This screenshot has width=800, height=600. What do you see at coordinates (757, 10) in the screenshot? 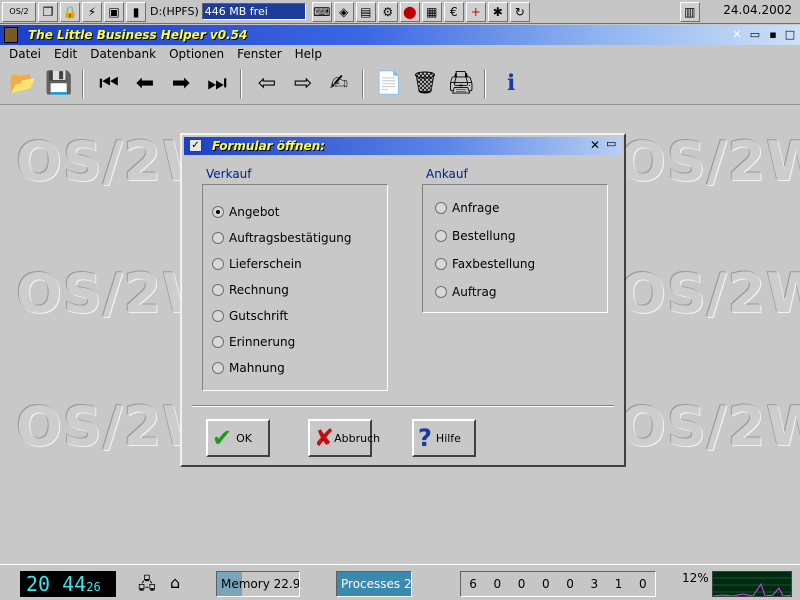
I see `date-display: 24.04.2002` at bounding box center [757, 10].